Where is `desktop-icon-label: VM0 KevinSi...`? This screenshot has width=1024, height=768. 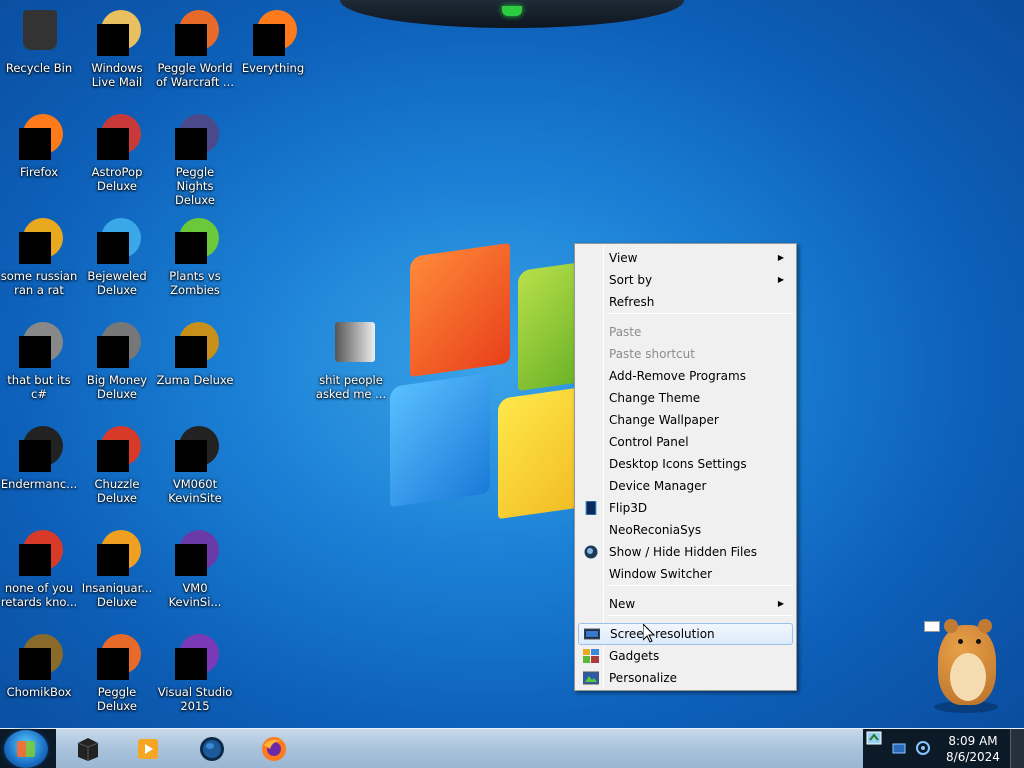
desktop-icon-label: VM0 KevinSi... is located at coordinates (195, 595).